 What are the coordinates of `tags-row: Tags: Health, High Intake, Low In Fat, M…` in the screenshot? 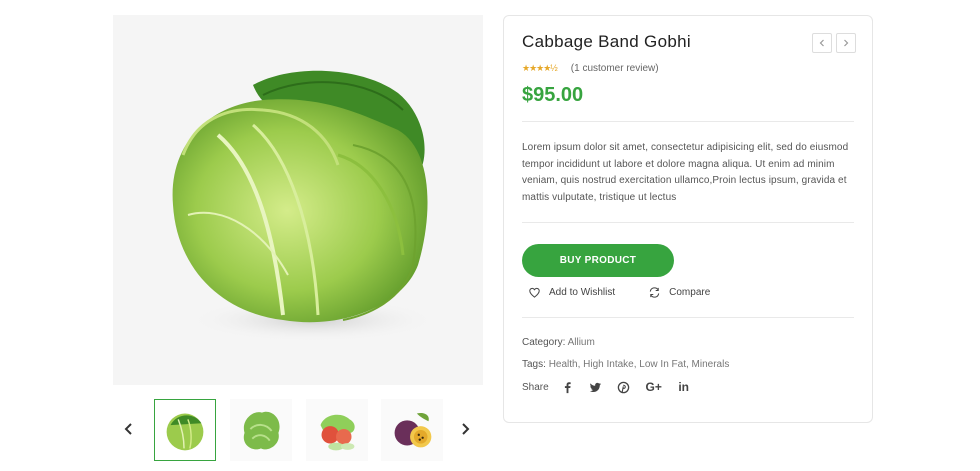 It's located at (688, 364).